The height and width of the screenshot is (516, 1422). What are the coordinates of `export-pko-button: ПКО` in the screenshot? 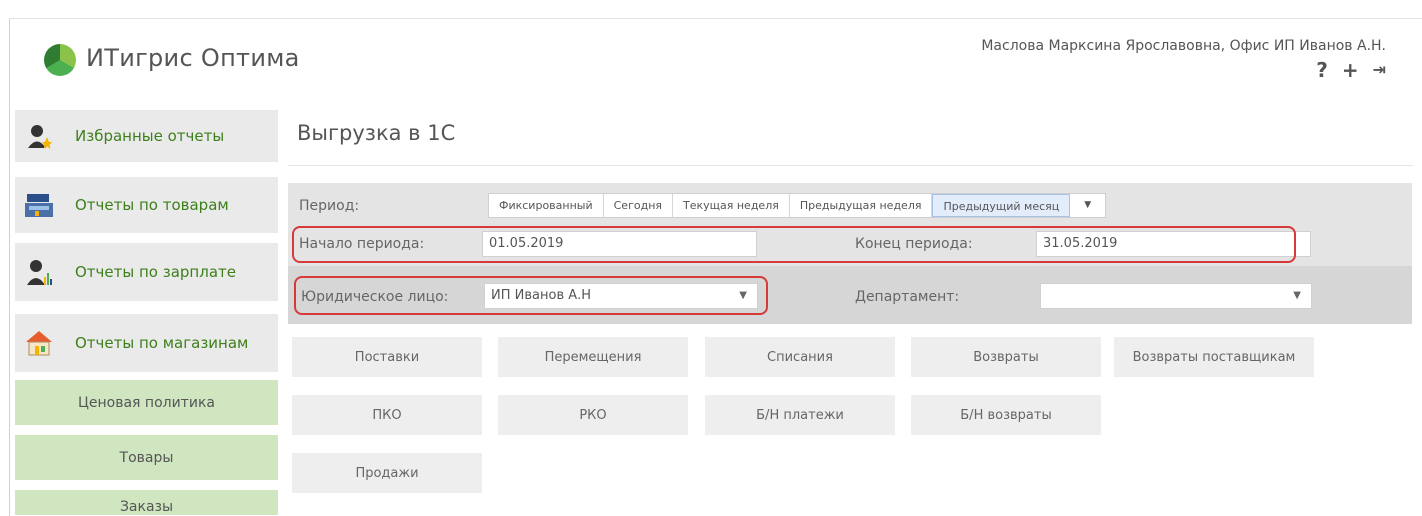 It's located at (387, 415).